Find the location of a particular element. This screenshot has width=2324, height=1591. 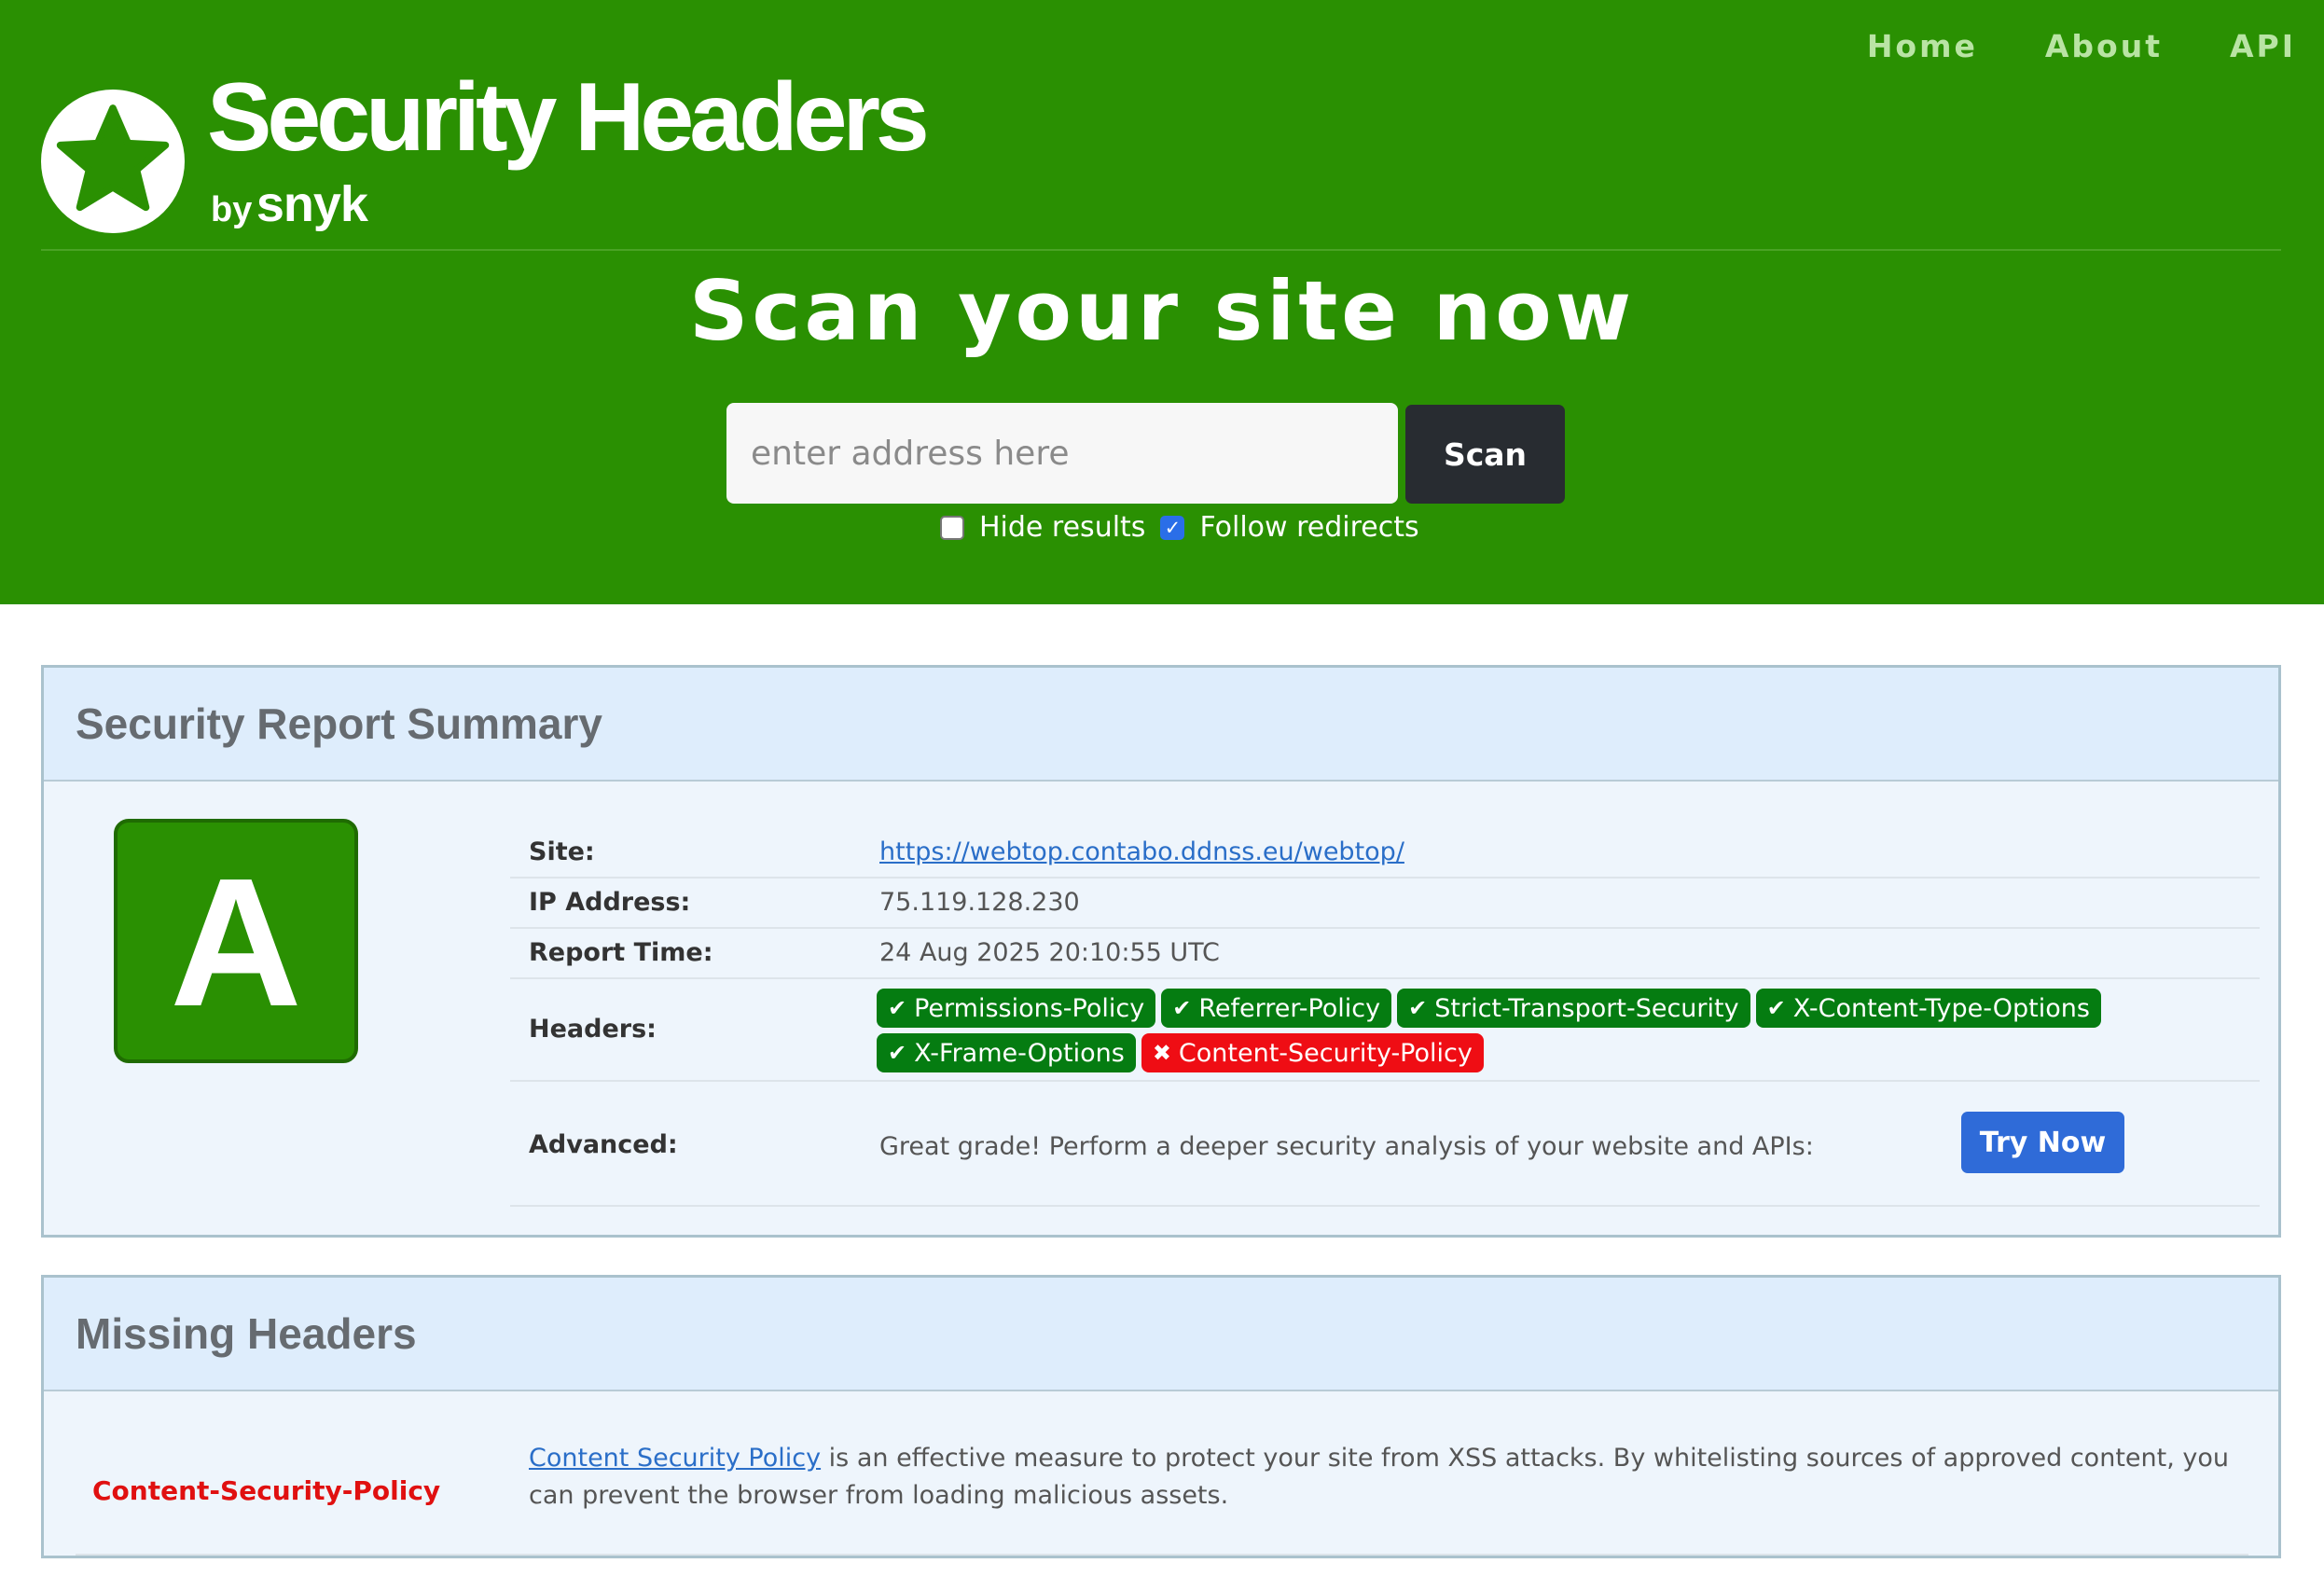

brand-company-logo: snyk is located at coordinates (312, 204).